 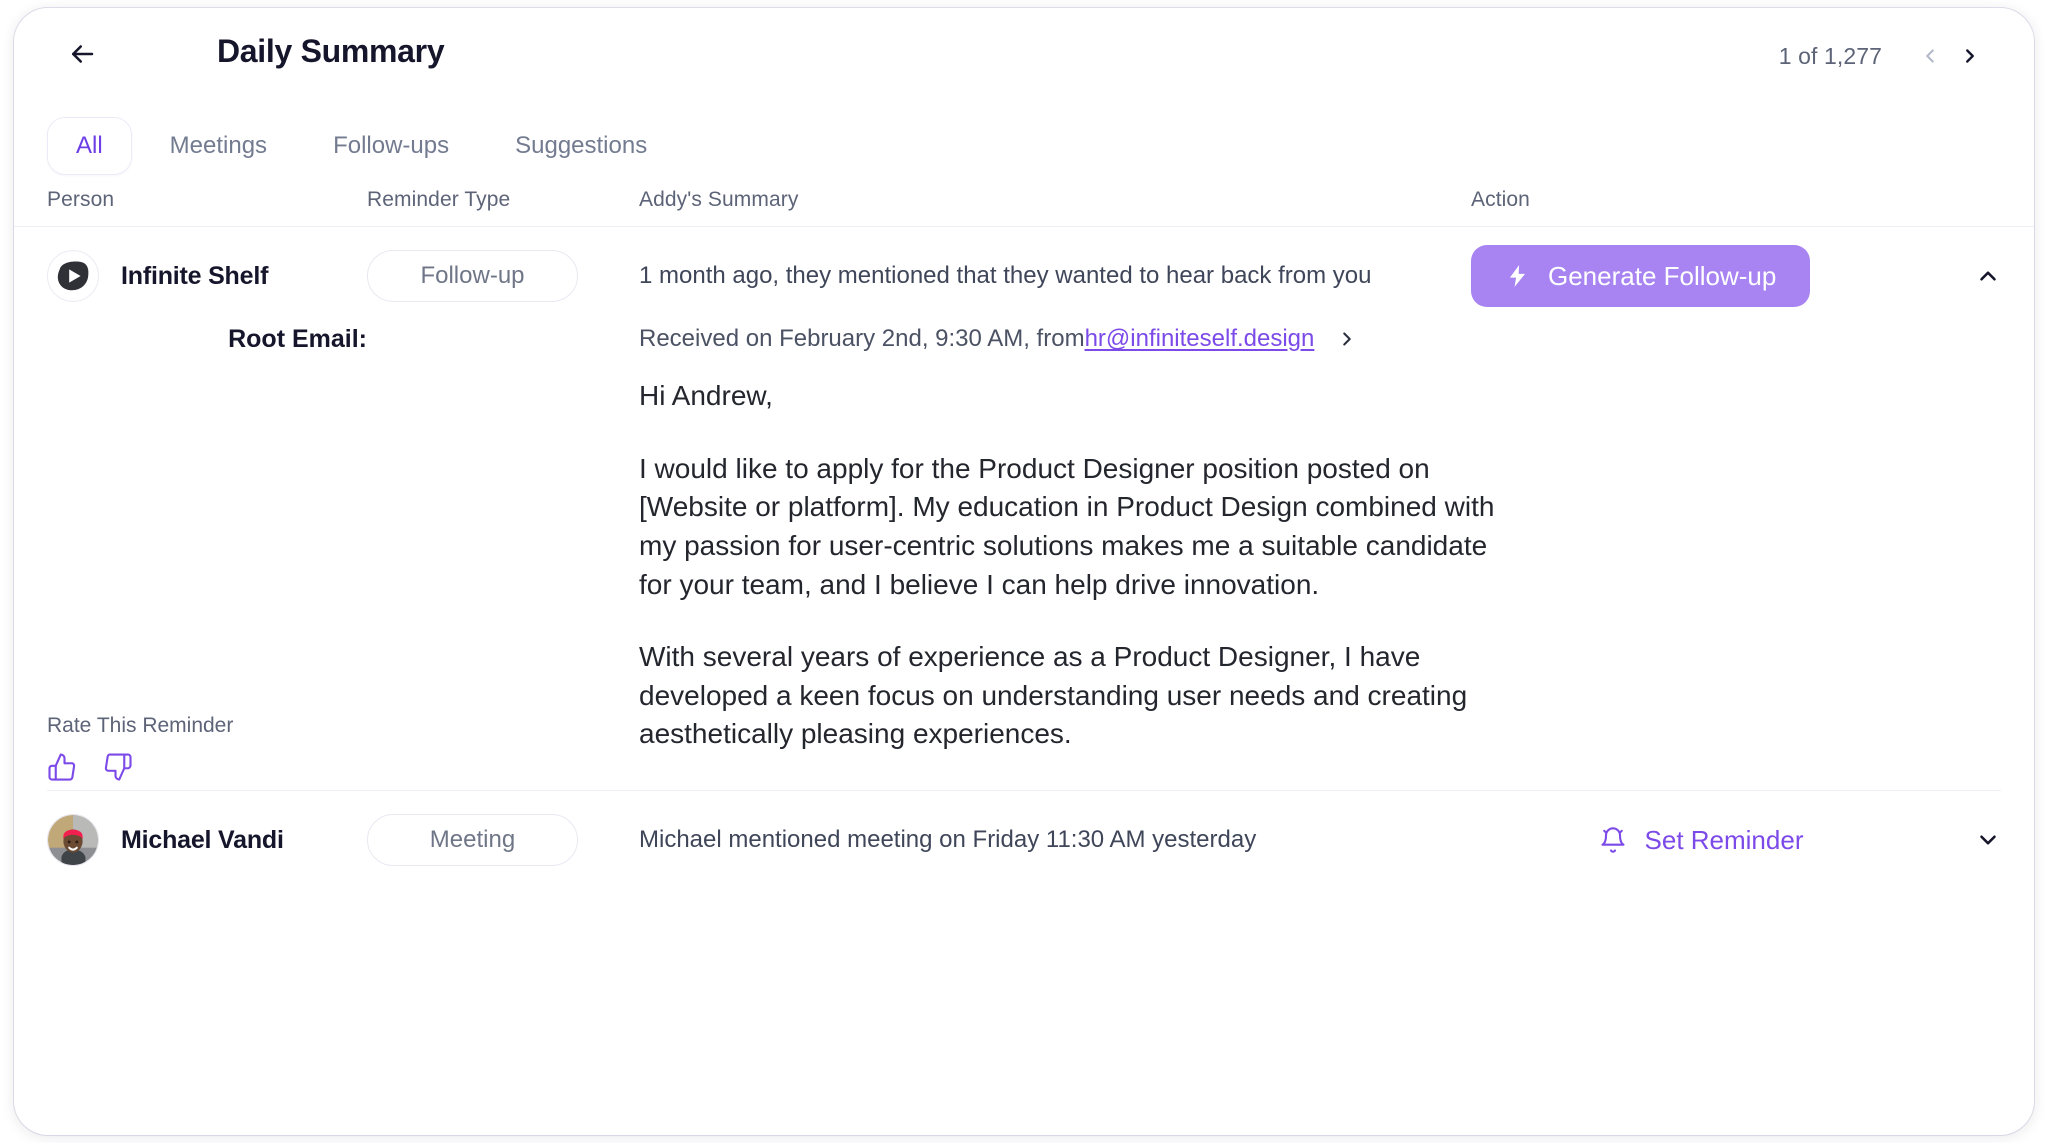 I want to click on reminder-type-cell: Follow-up, so click(x=503, y=276).